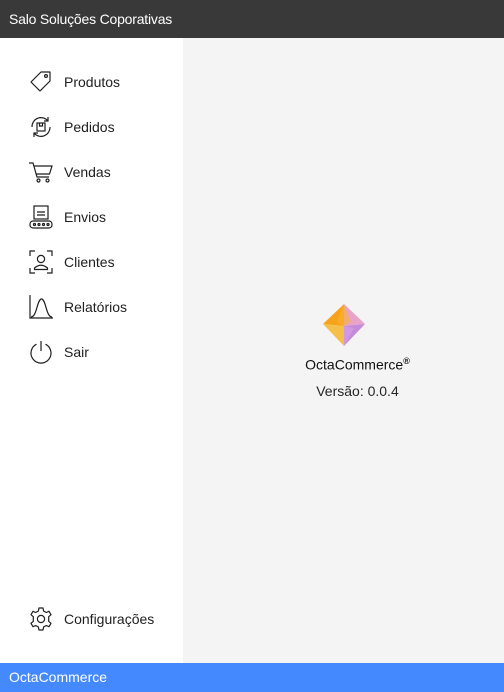 This screenshot has height=692, width=504. What do you see at coordinates (41, 217) in the screenshot?
I see `delivery-icon` at bounding box center [41, 217].